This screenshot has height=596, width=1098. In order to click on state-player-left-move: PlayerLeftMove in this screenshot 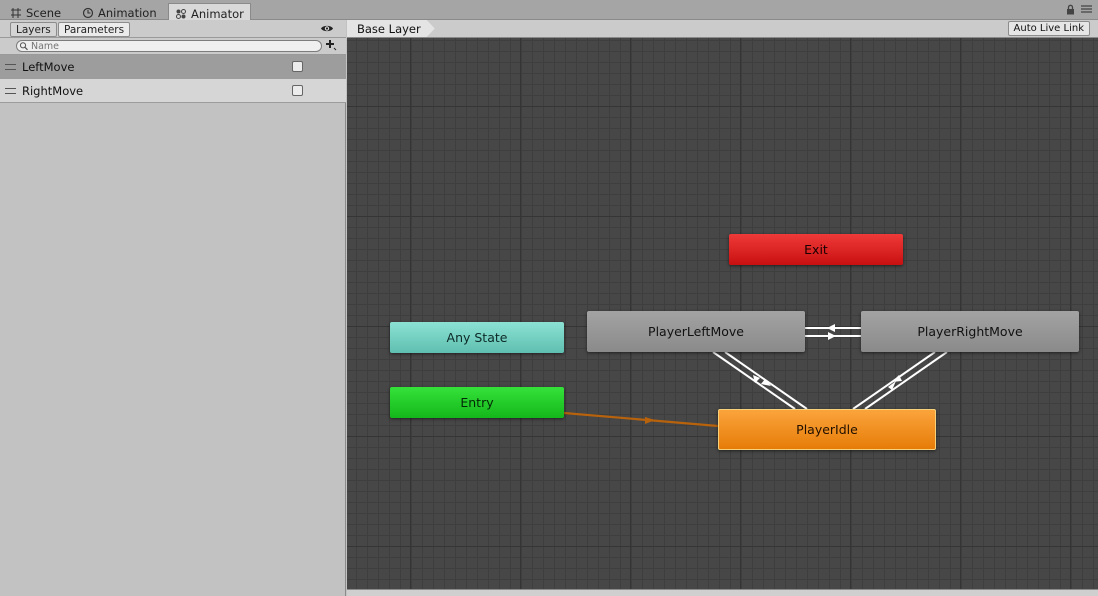, I will do `click(696, 331)`.